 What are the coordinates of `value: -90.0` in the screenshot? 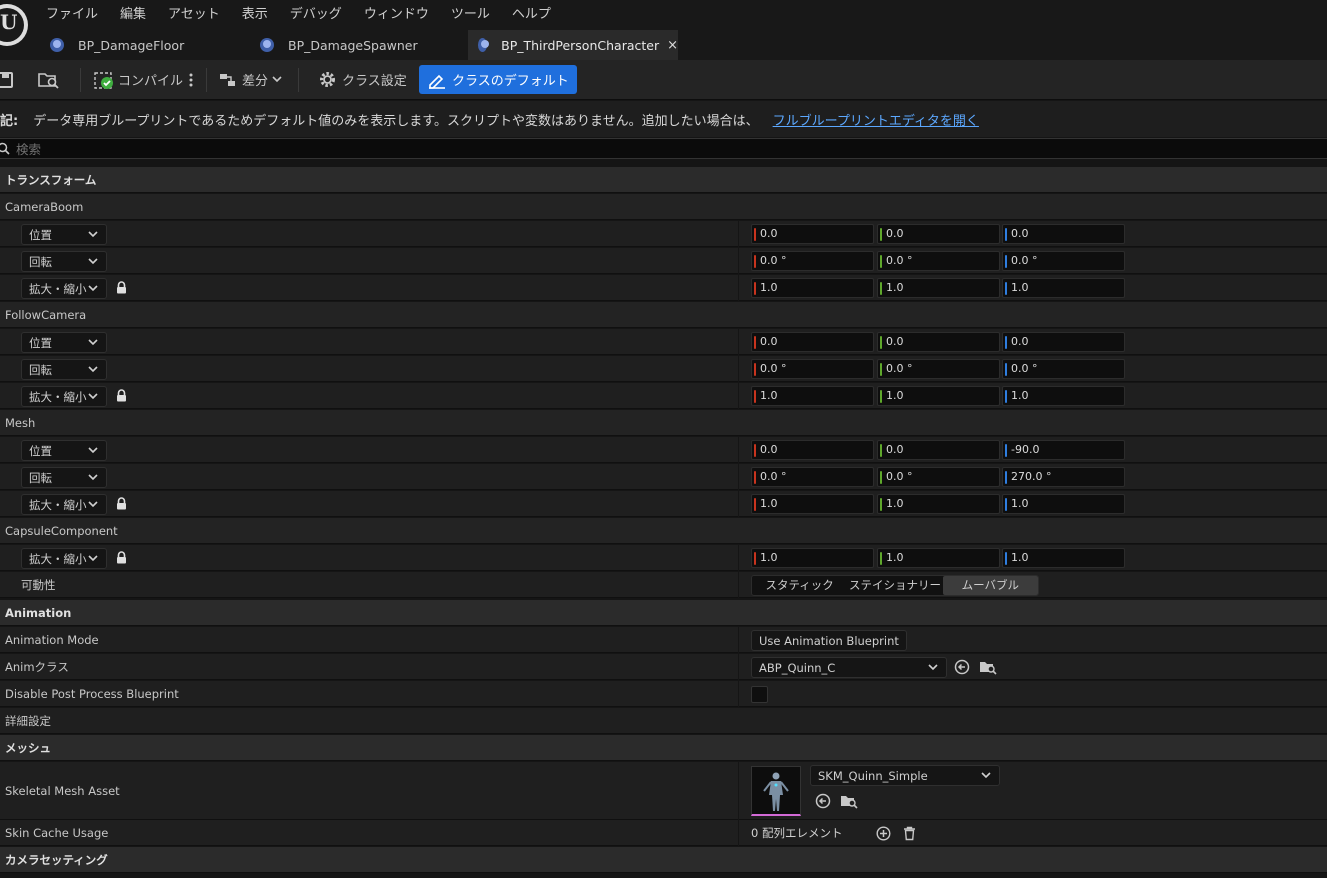 It's located at (1025, 449).